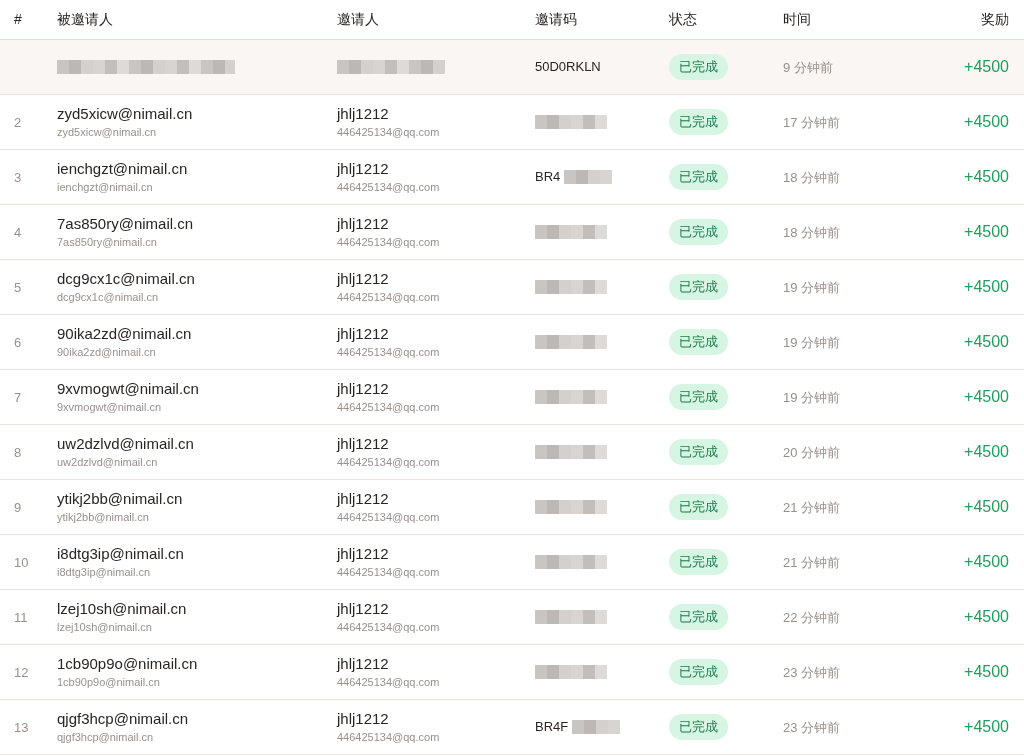  I want to click on column-header: #, so click(18, 19).